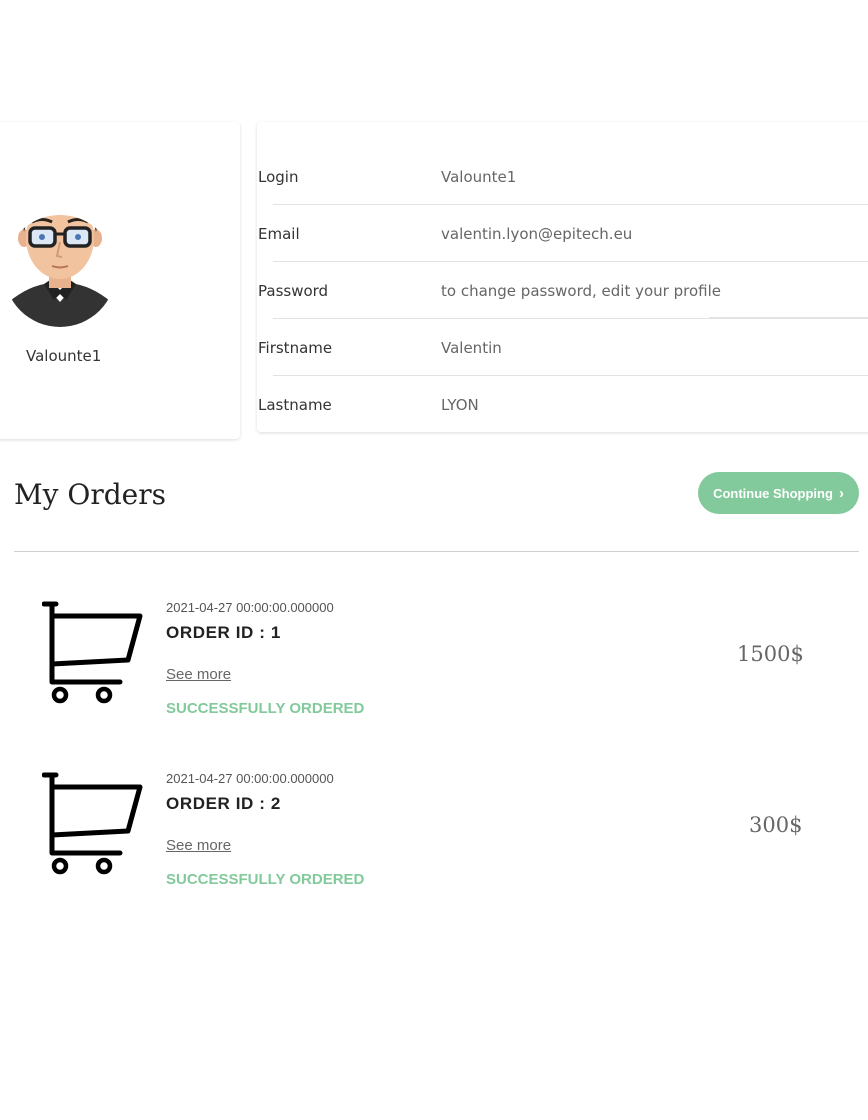  What do you see at coordinates (90, 494) in the screenshot?
I see `orders-title: My Orders` at bounding box center [90, 494].